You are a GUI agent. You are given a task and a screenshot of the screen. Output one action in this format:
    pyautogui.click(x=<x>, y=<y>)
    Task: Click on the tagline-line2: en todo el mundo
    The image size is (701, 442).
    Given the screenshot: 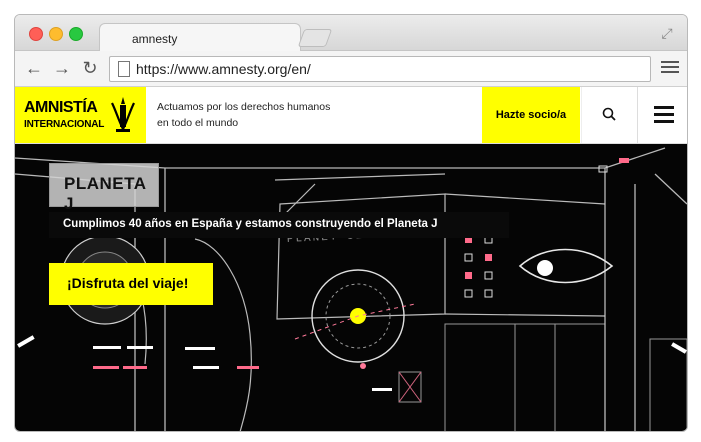 What is the action you would take?
    pyautogui.click(x=198, y=123)
    